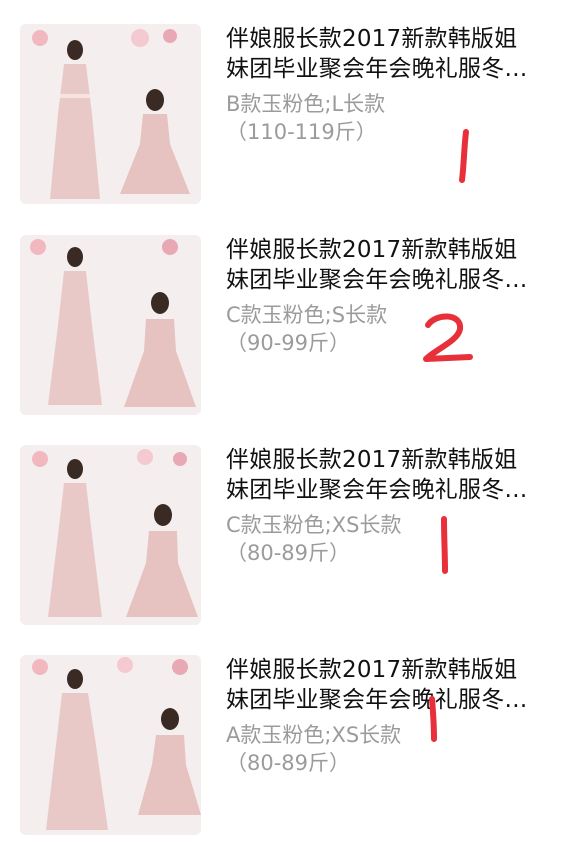 Image resolution: width=572 pixels, height=865 pixels. I want to click on product-variant: B款玉粉色;L长款 （110-119斤）, so click(376, 118).